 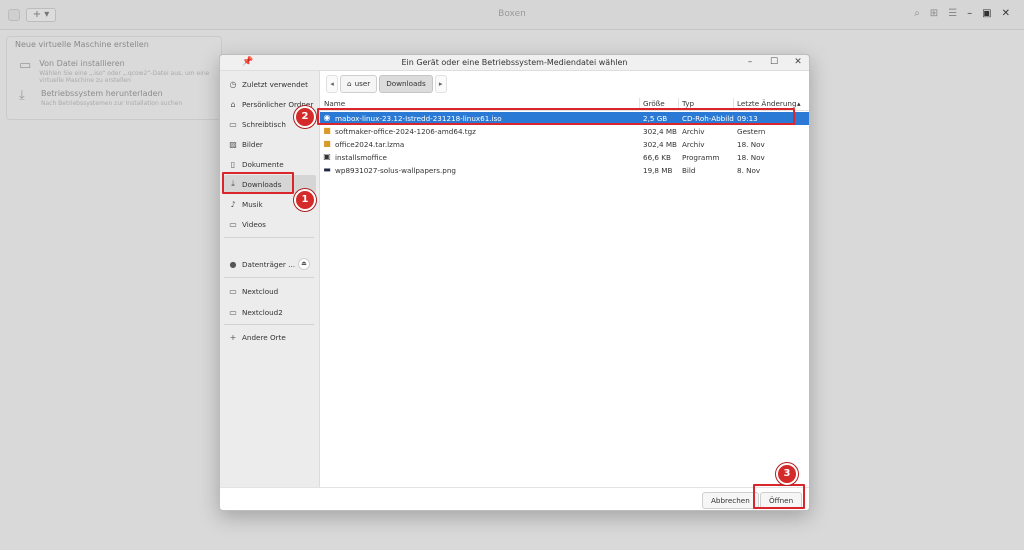 I want to click on sidebar-item-nextcloud: ▭ Nextcloud, so click(x=270, y=291).